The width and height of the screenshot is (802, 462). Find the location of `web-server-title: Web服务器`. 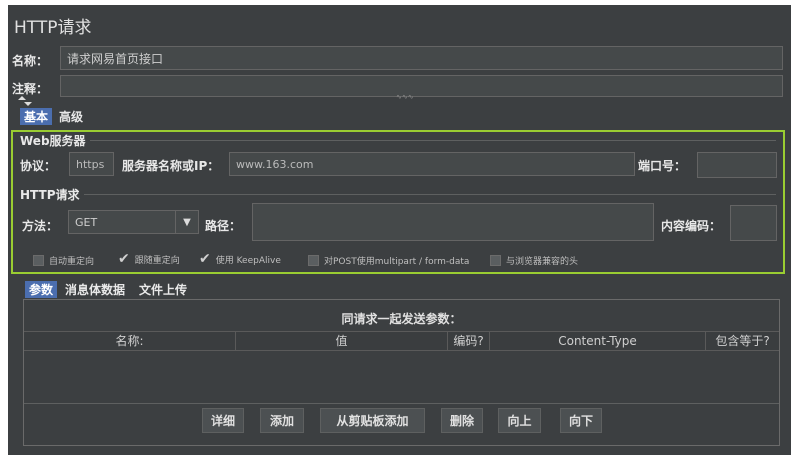

web-server-title: Web服务器 is located at coordinates (53, 141).